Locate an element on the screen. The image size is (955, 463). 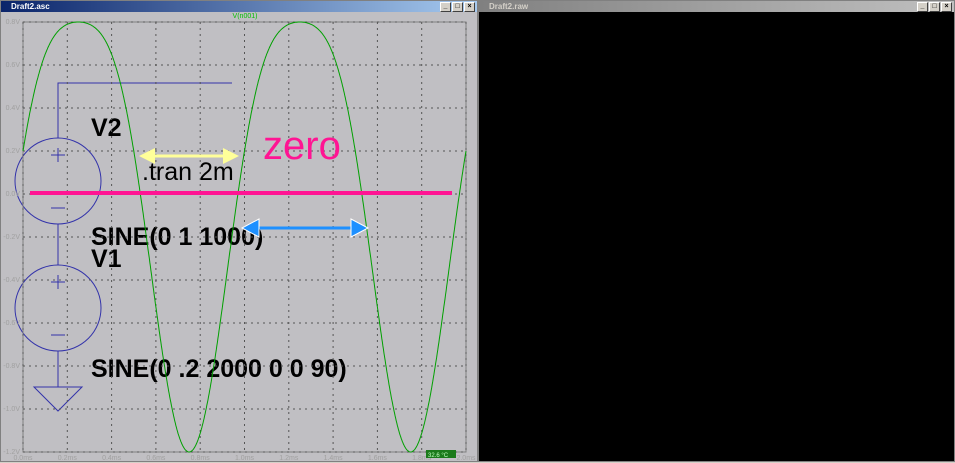
waveform-titlebar: Draft2.raw _ □ × is located at coordinates (716, 6).